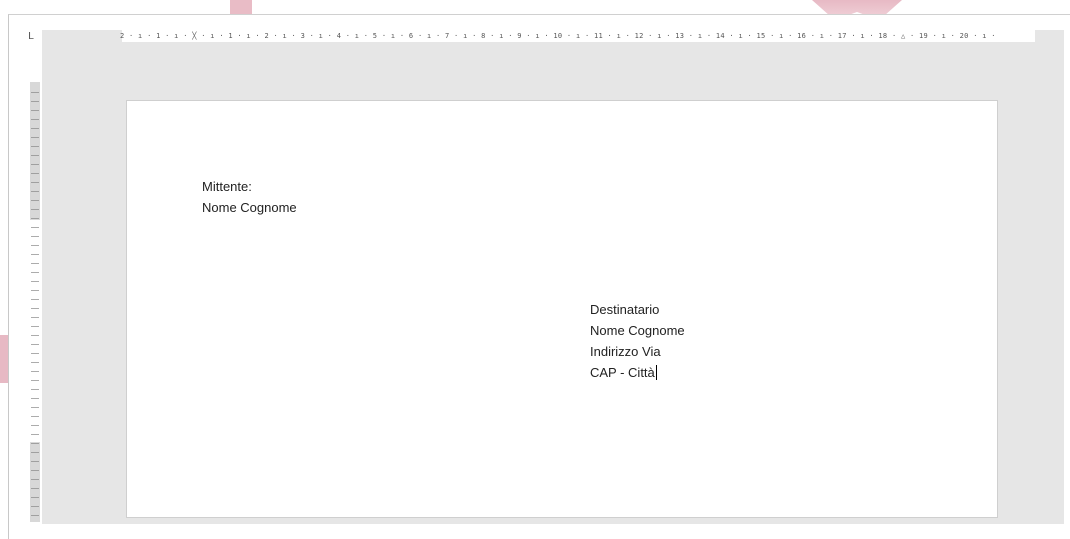 The width and height of the screenshot is (1070, 539). Describe the element at coordinates (656, 372) in the screenshot. I see `text-cursor` at that location.